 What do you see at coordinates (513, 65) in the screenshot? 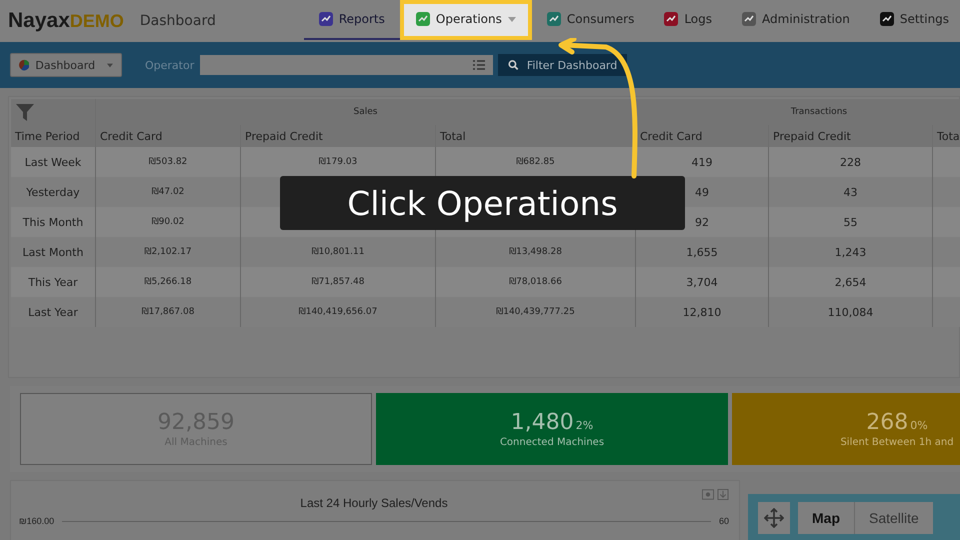
I see `search-icon` at bounding box center [513, 65].